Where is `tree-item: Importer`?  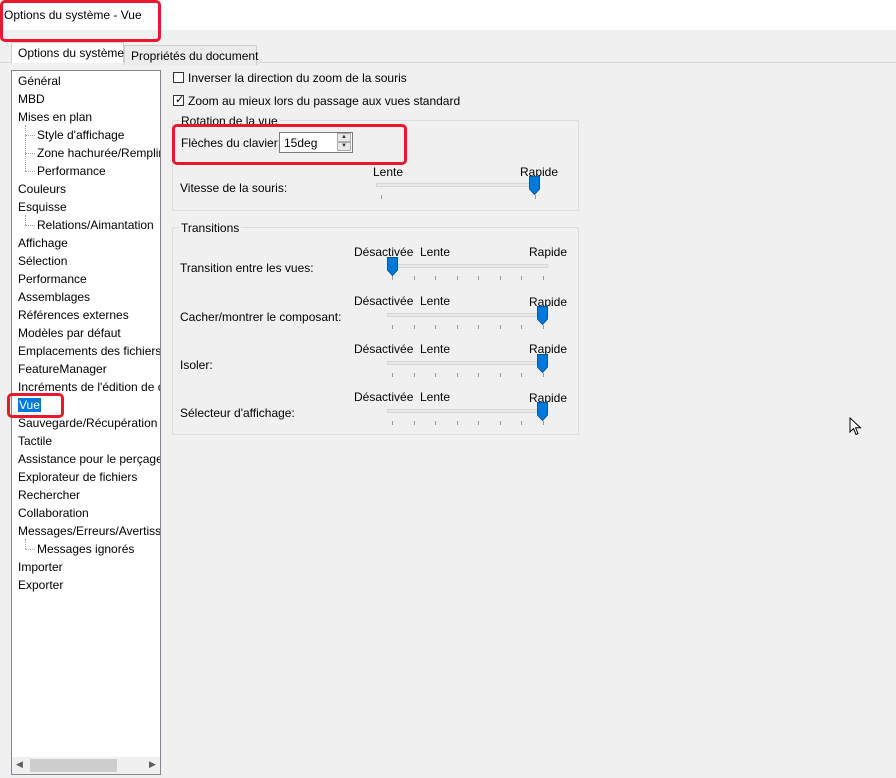 tree-item: Importer is located at coordinates (40, 567).